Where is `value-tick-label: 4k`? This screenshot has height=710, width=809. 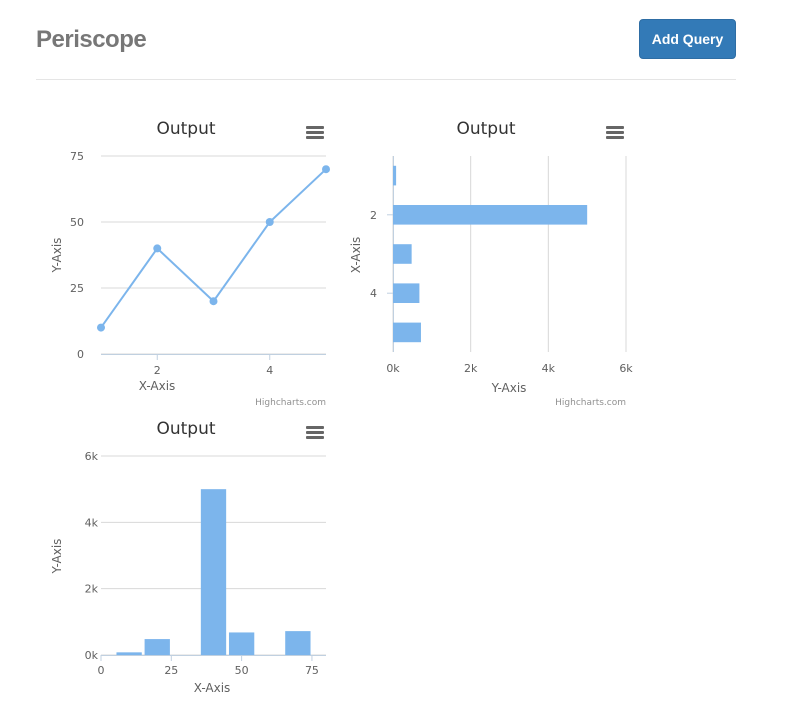 value-tick-label: 4k is located at coordinates (549, 368).